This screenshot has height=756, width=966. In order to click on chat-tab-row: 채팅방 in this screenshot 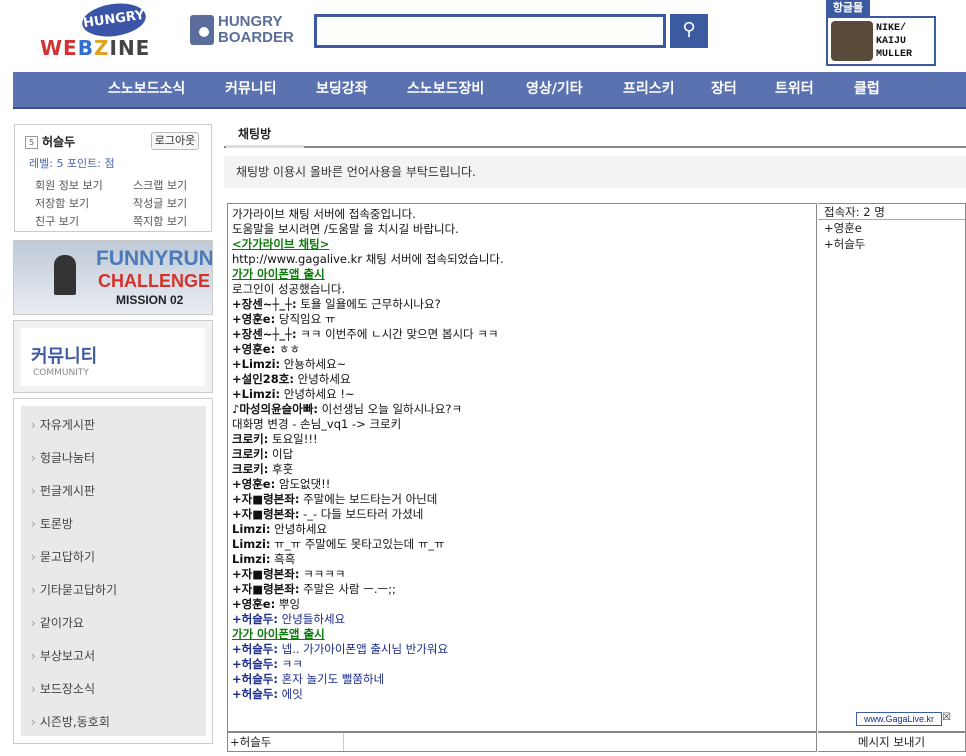, I will do `click(595, 136)`.